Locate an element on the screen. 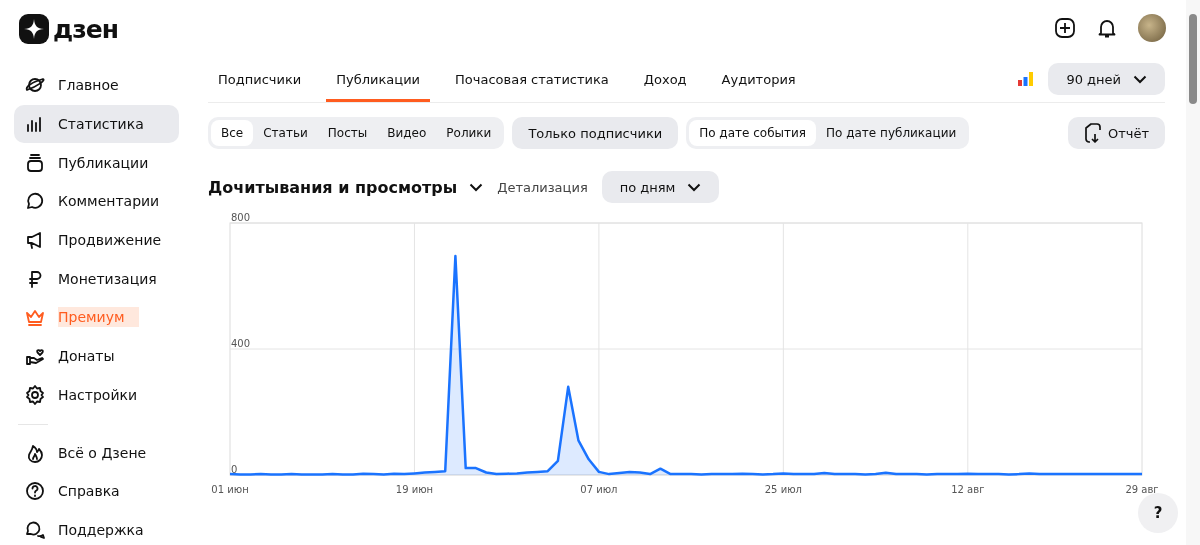 This screenshot has width=1200, height=545. tab: Публикации is located at coordinates (378, 79).